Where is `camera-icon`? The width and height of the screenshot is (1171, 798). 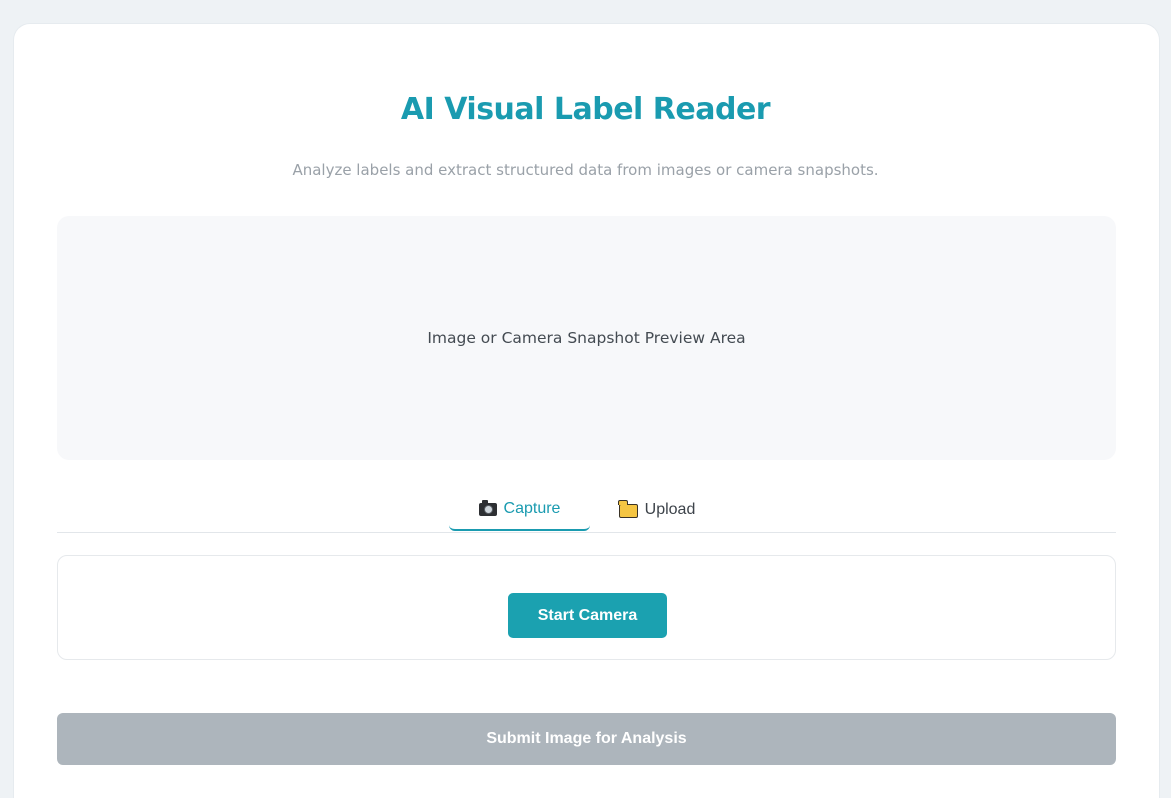
camera-icon is located at coordinates (487, 508).